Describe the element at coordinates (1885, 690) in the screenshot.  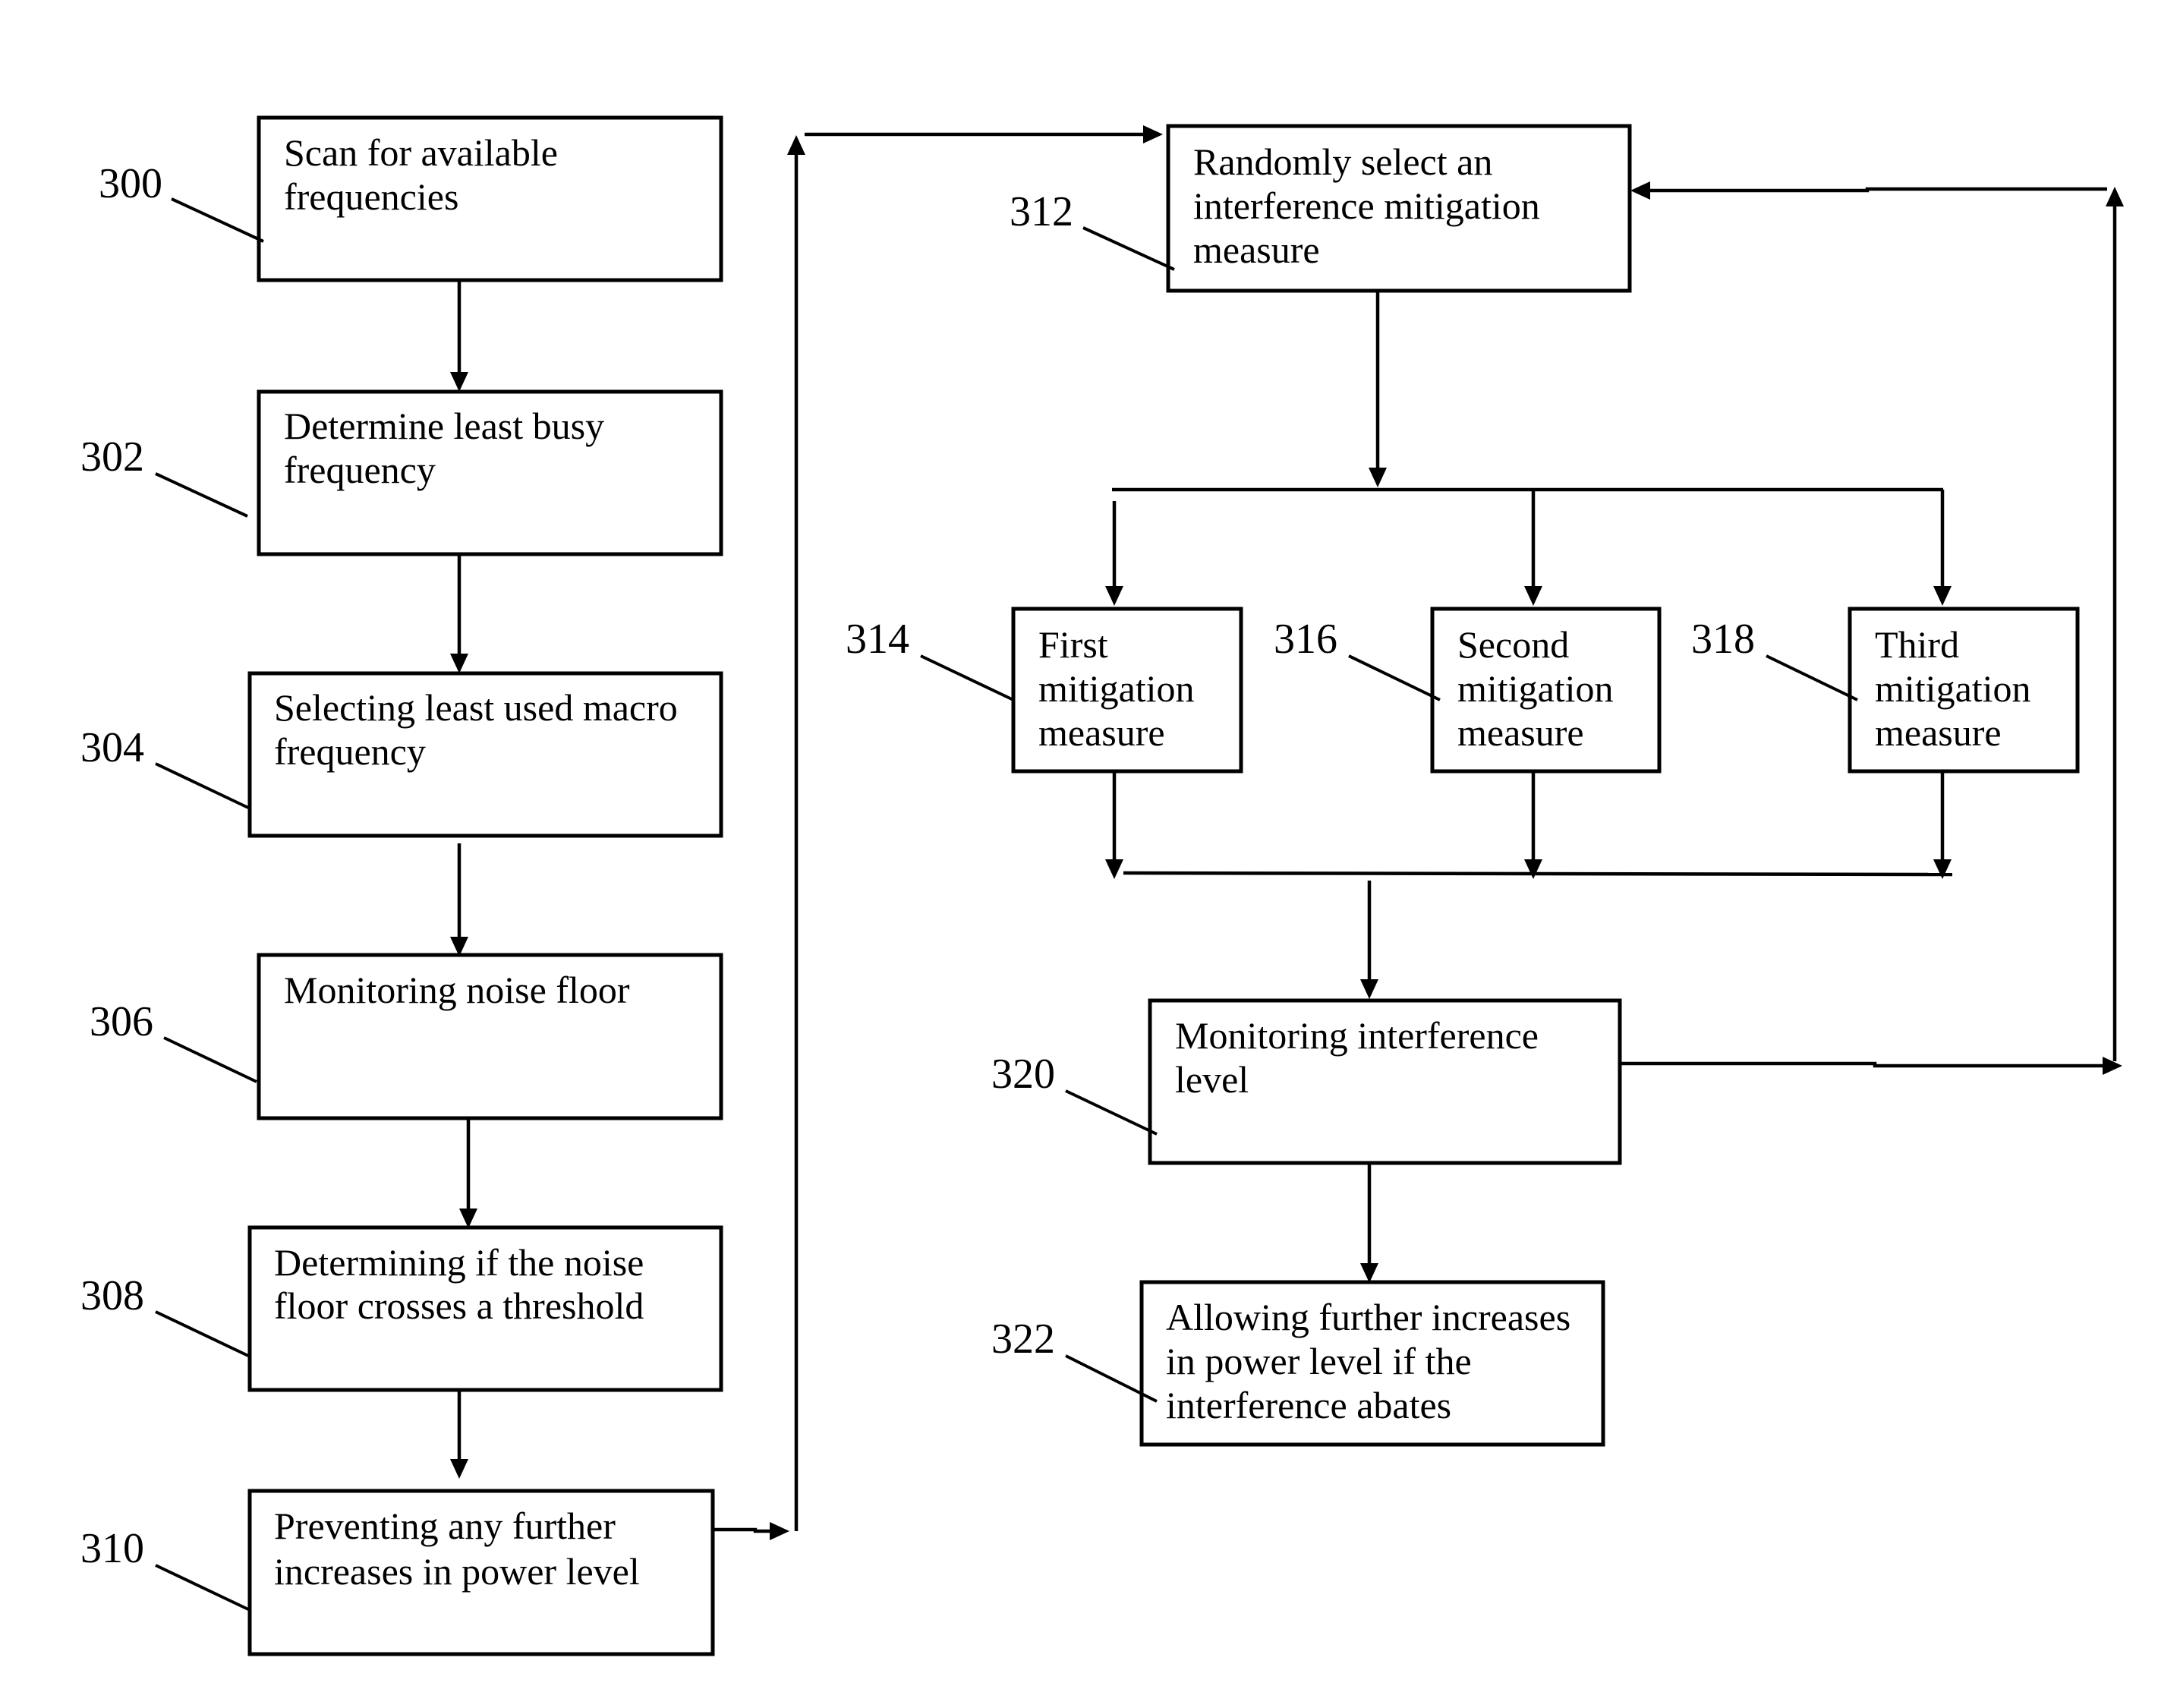
I see `step-318: Third mitigation measure 318` at that location.